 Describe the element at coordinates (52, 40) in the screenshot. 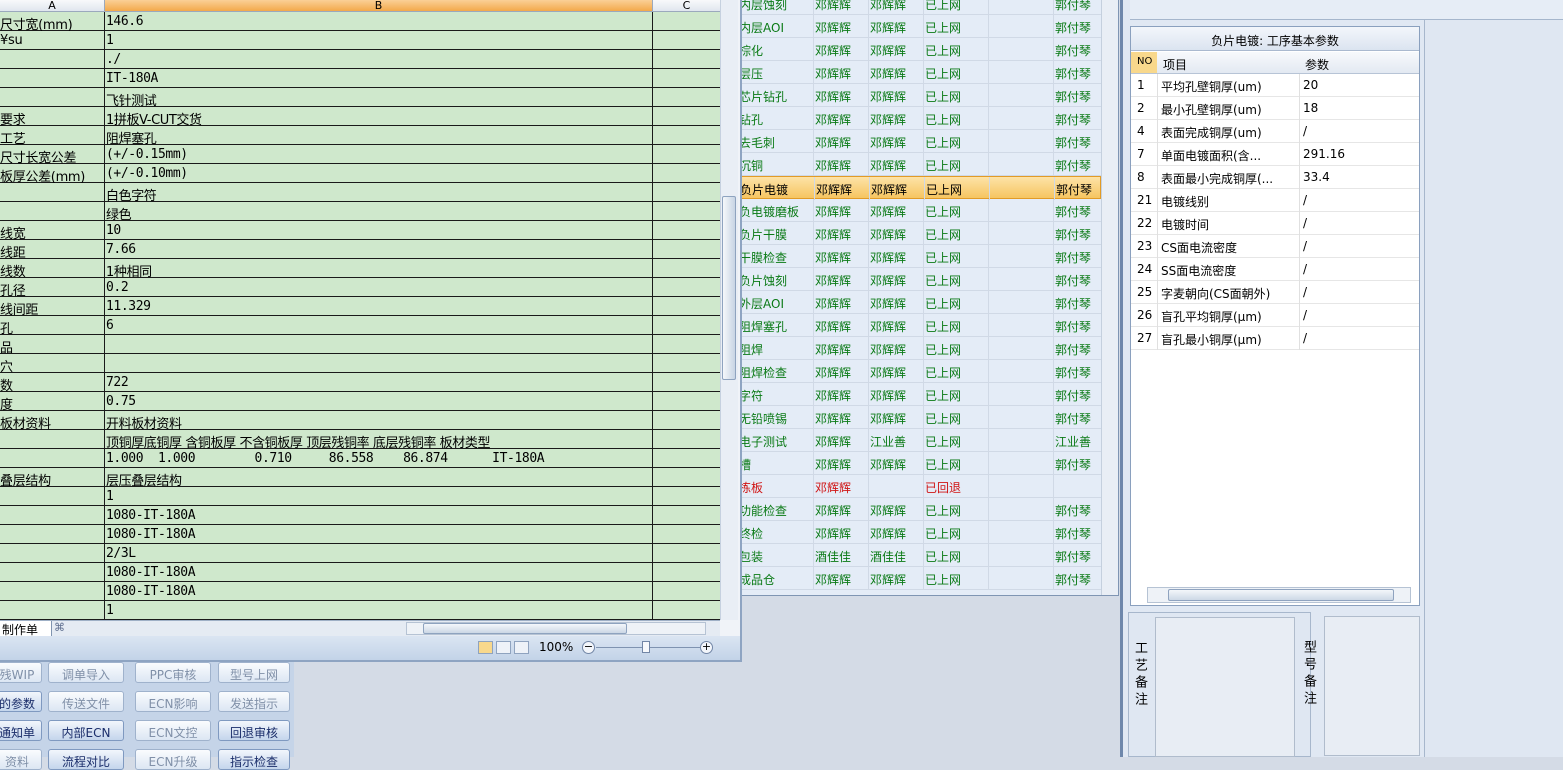

I see `cell-a: ¥su` at that location.